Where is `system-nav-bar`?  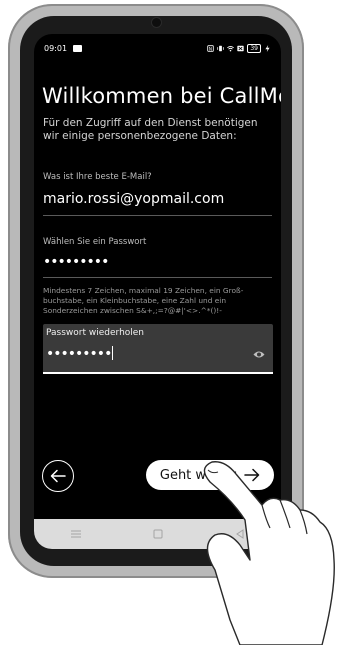 system-nav-bar is located at coordinates (157, 534).